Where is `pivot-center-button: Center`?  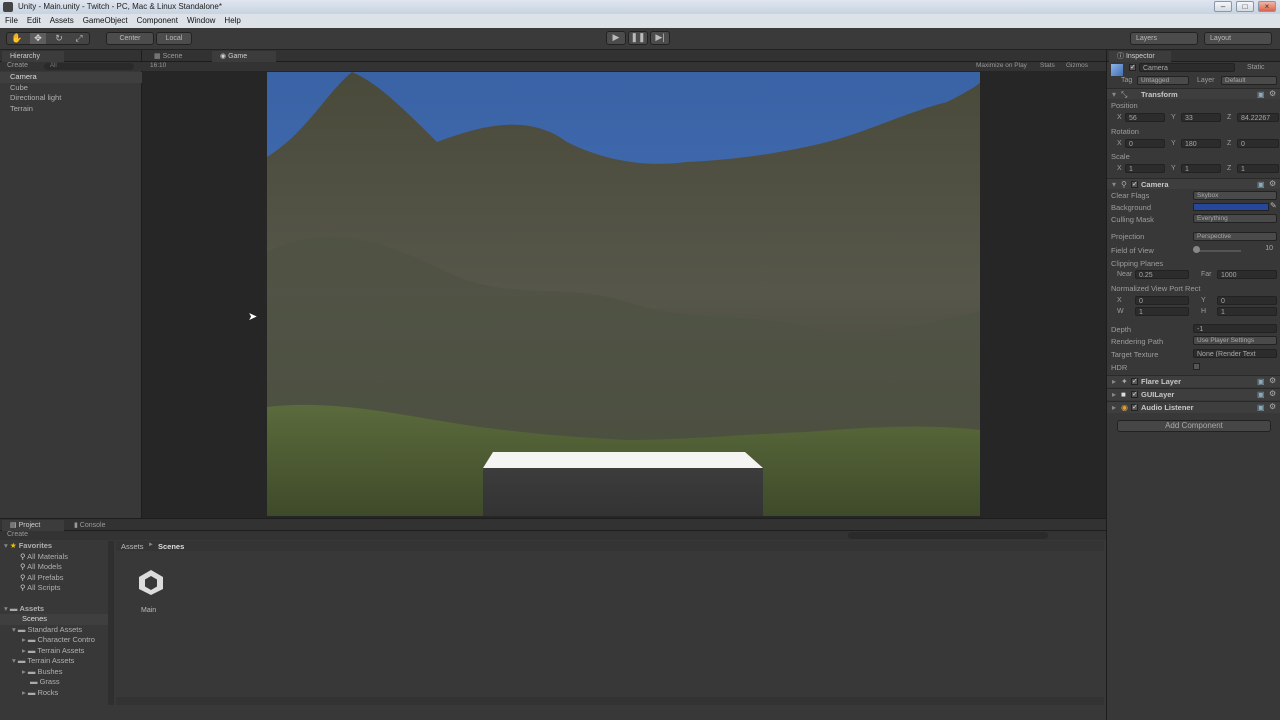
pivot-center-button: Center is located at coordinates (130, 38).